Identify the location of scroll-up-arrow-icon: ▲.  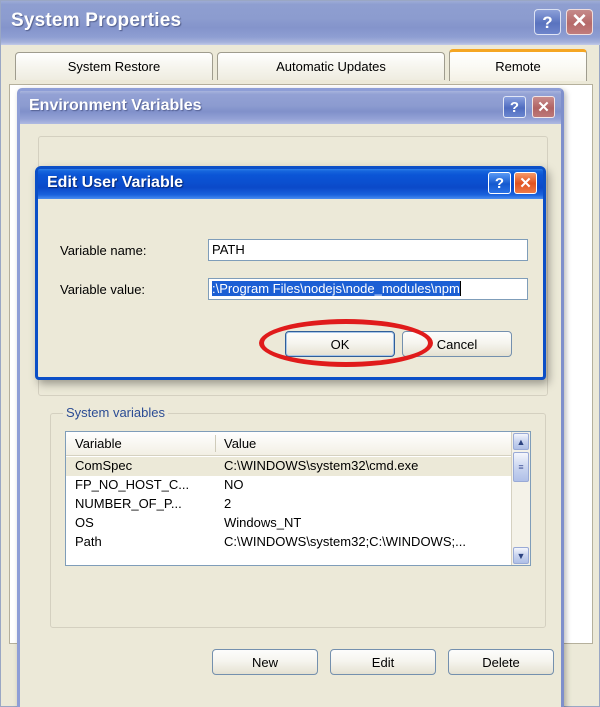
(521, 441).